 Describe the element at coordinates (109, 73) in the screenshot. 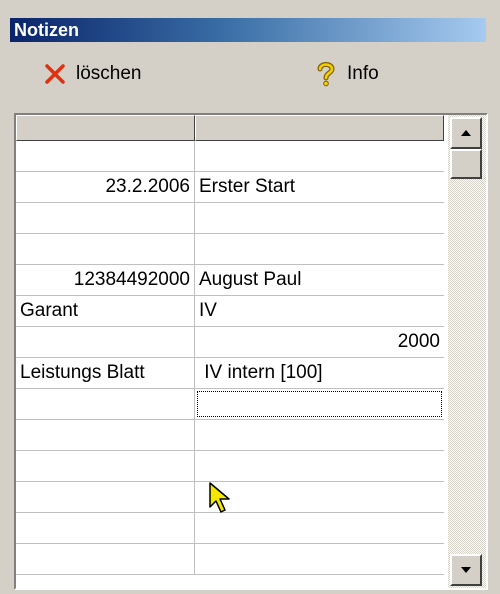

I see `delete-button-label: löschen` at that location.